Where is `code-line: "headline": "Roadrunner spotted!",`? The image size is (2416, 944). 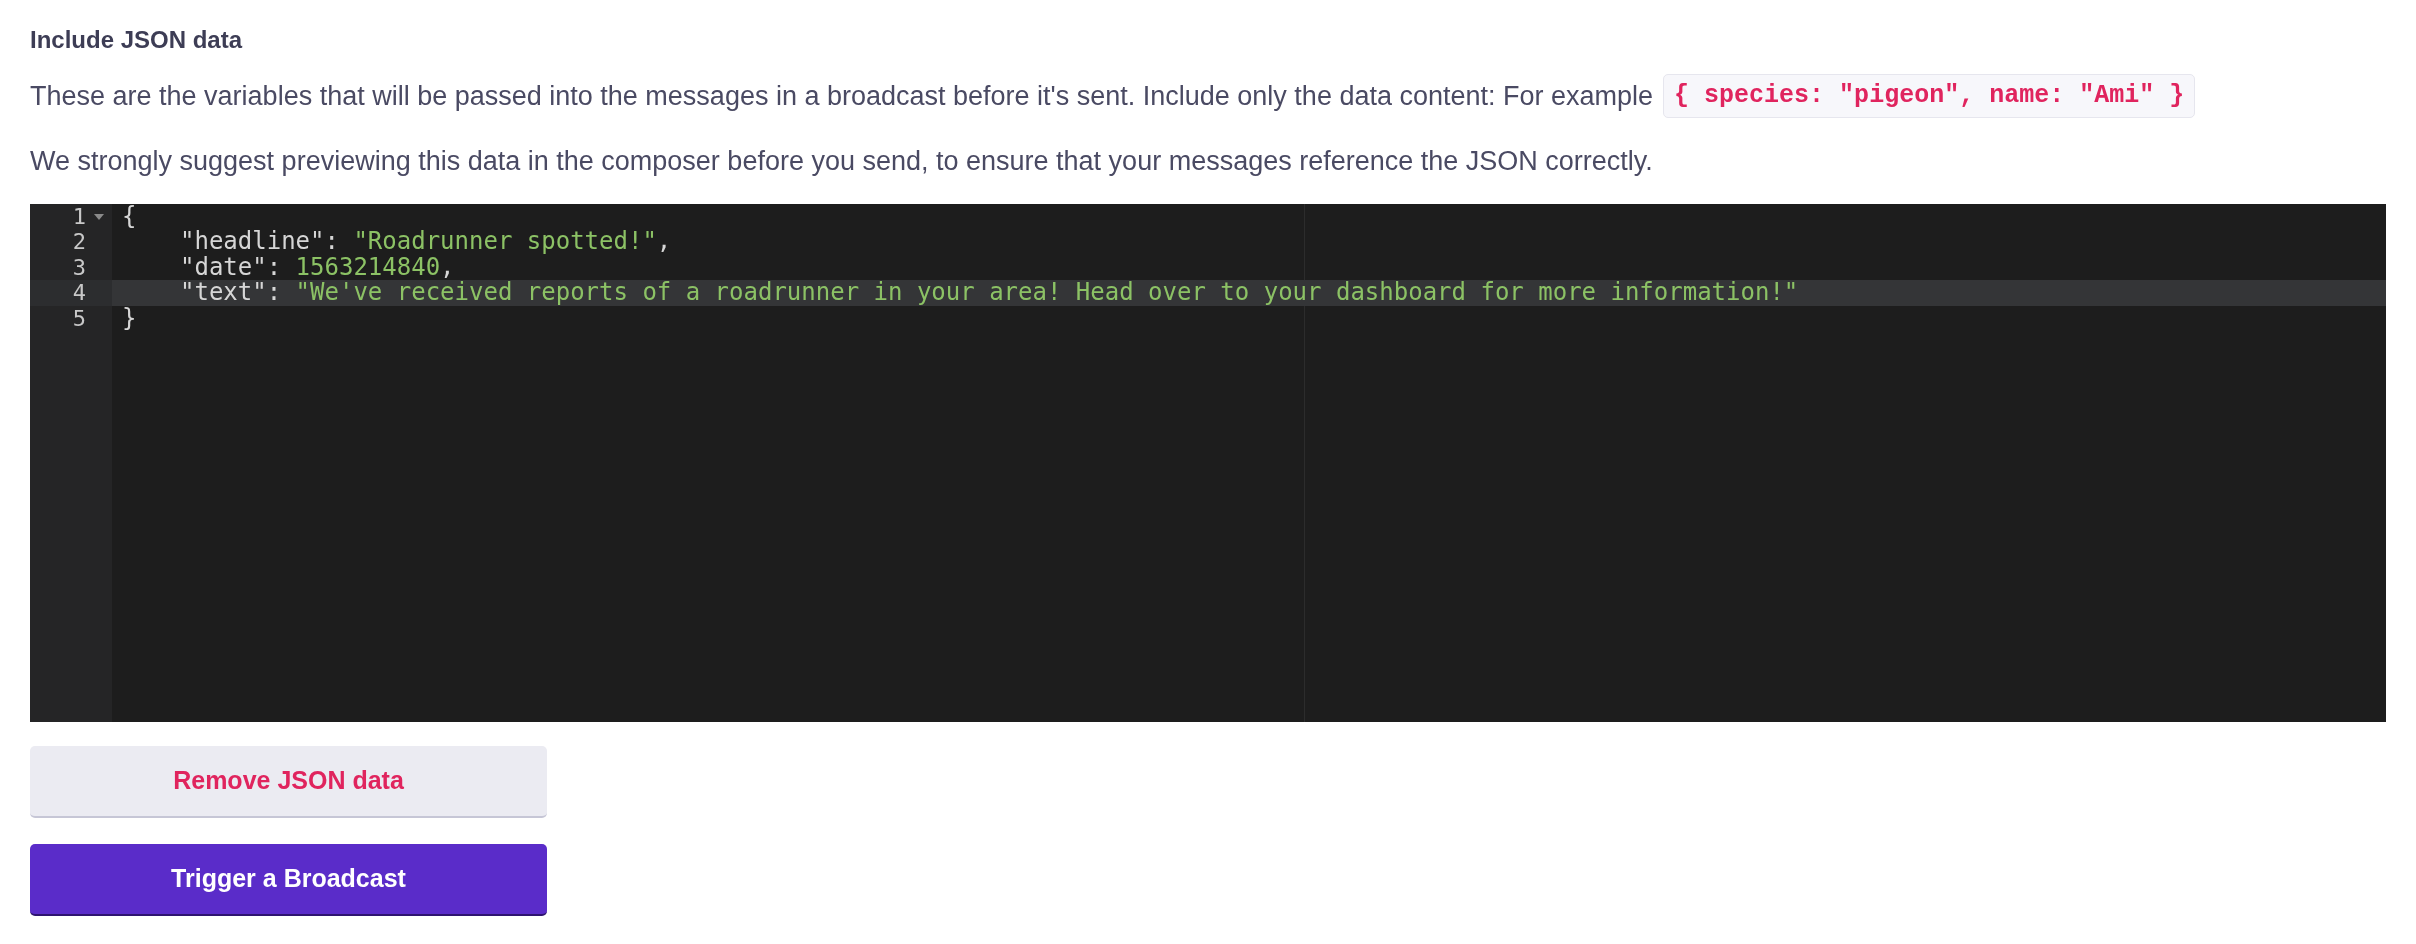 code-line: "headline": "Roadrunner spotted!", is located at coordinates (425, 242).